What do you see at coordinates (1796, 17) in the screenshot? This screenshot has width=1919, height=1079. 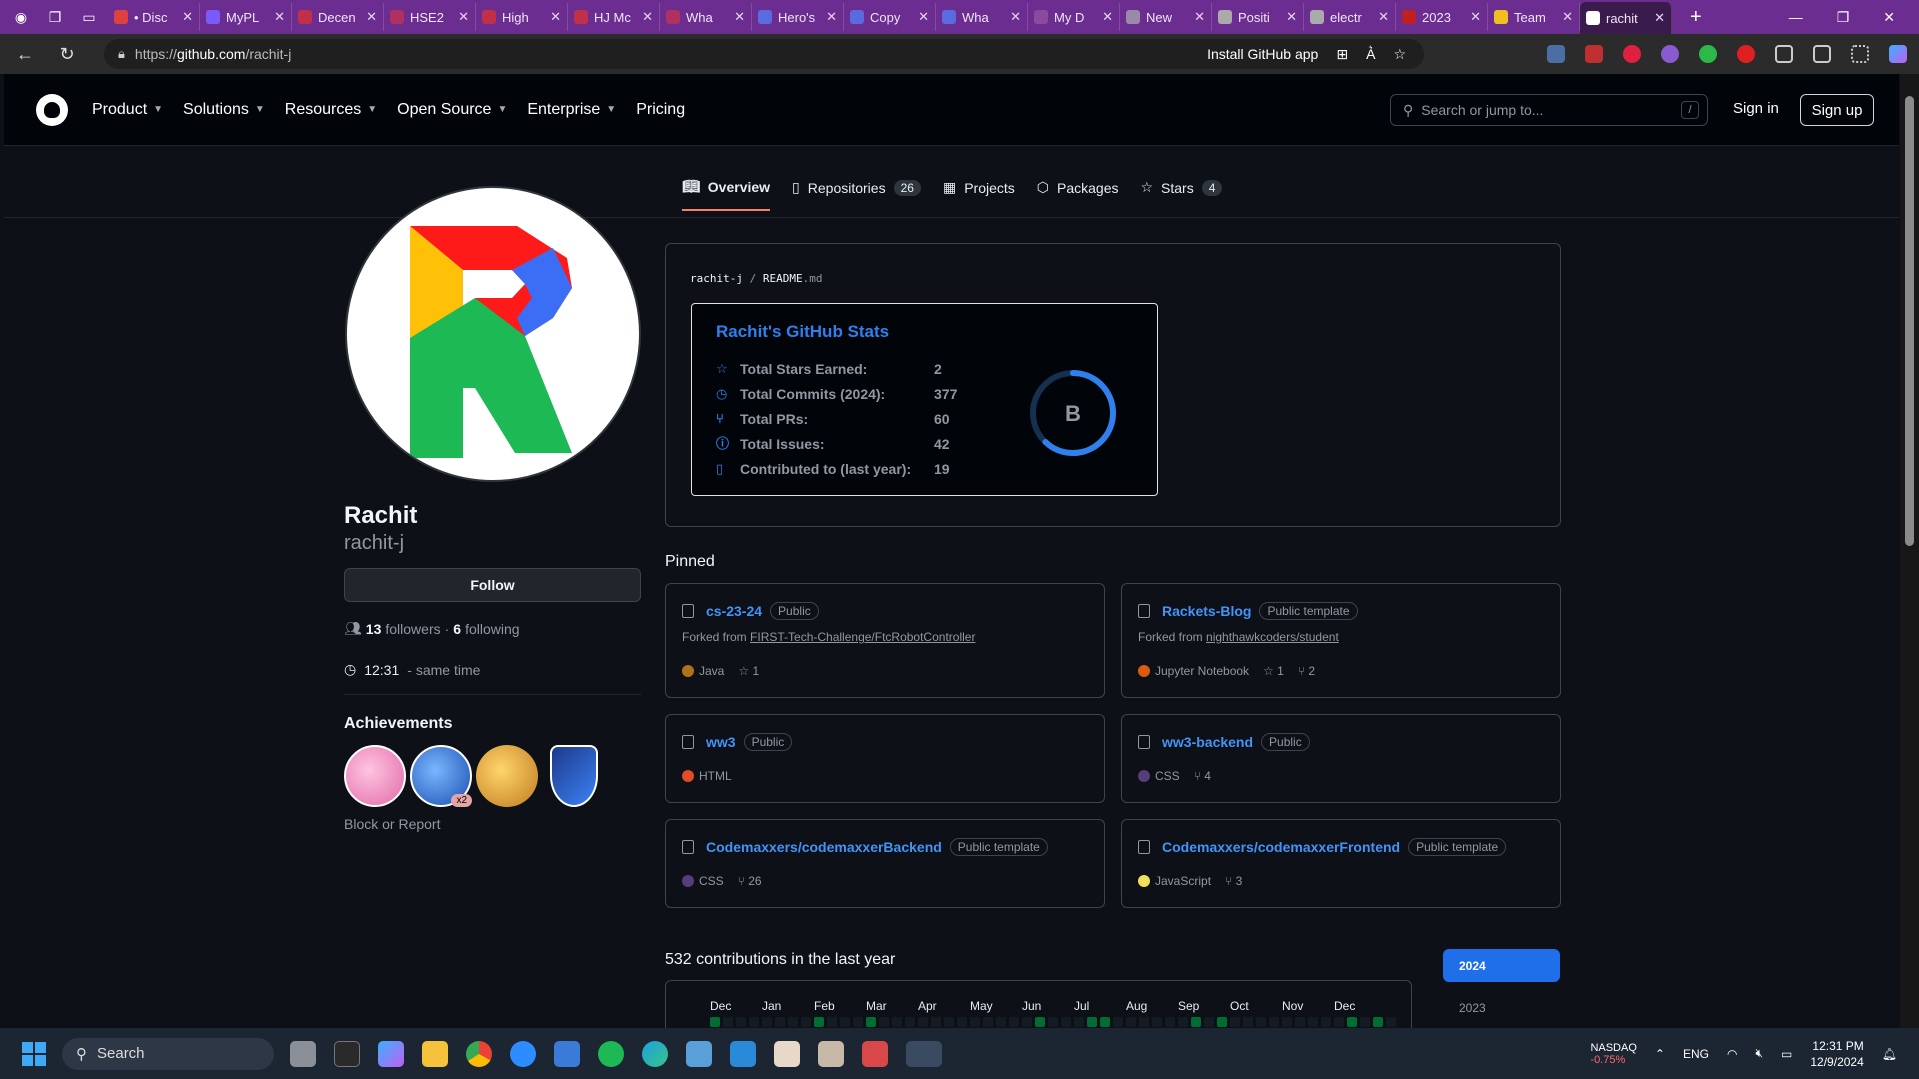 I see `minimize-icon: —` at bounding box center [1796, 17].